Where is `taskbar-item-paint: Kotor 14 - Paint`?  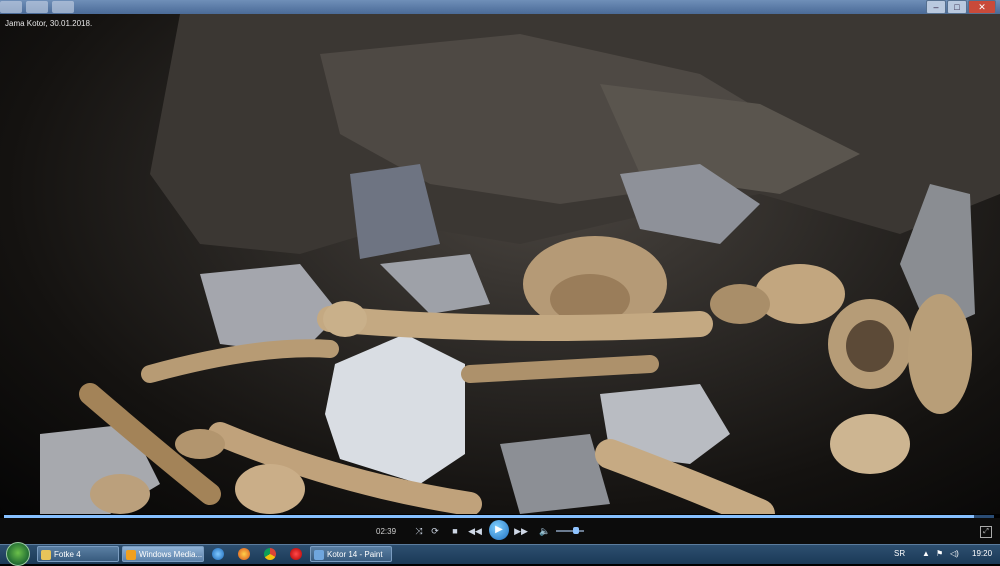
taskbar-item-paint: Kotor 14 - Paint is located at coordinates (351, 554).